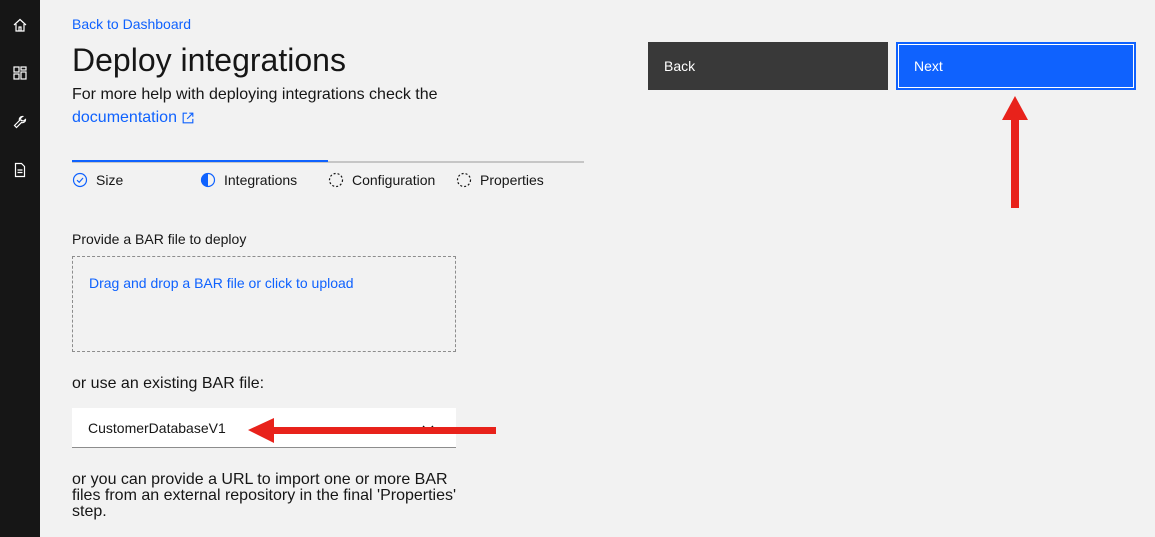 The height and width of the screenshot is (537, 1155). I want to click on external-link-icon, so click(188, 118).